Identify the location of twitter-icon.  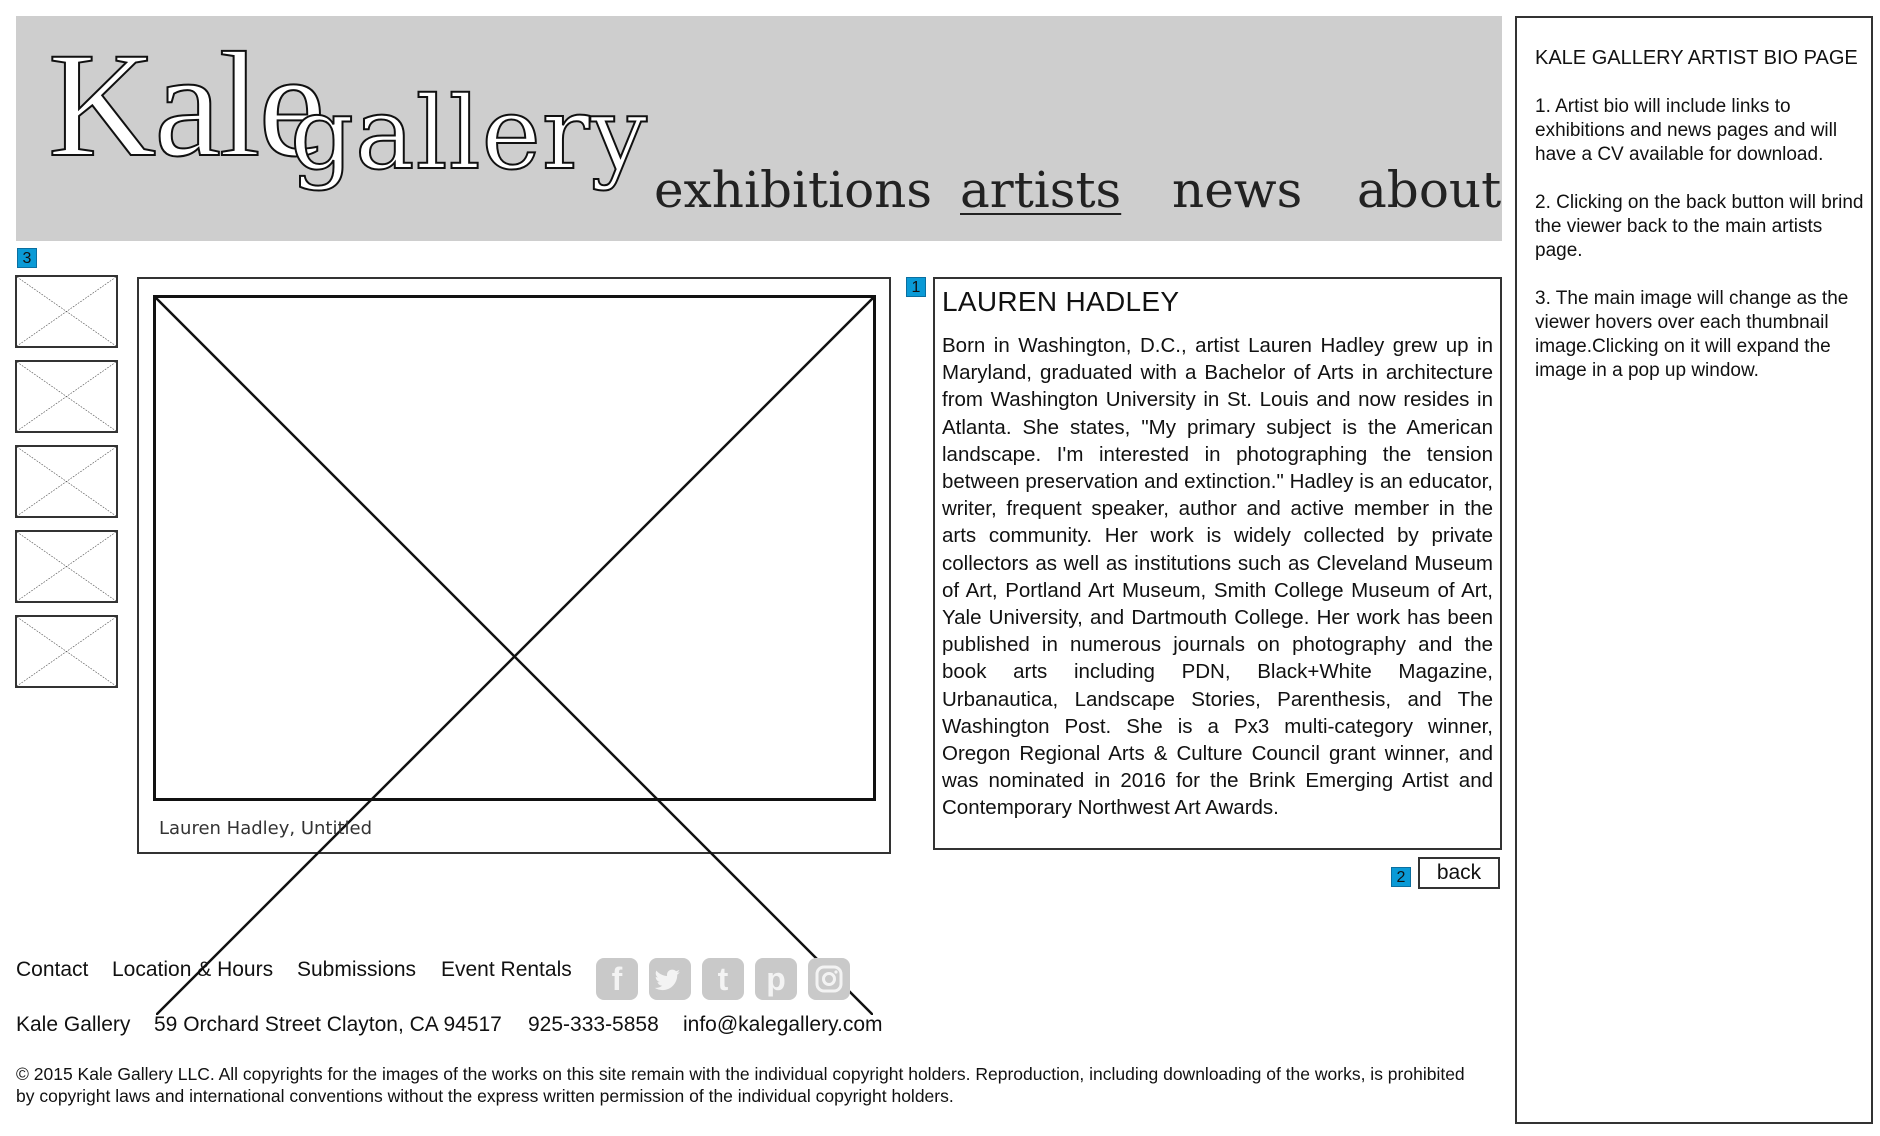
(670, 979).